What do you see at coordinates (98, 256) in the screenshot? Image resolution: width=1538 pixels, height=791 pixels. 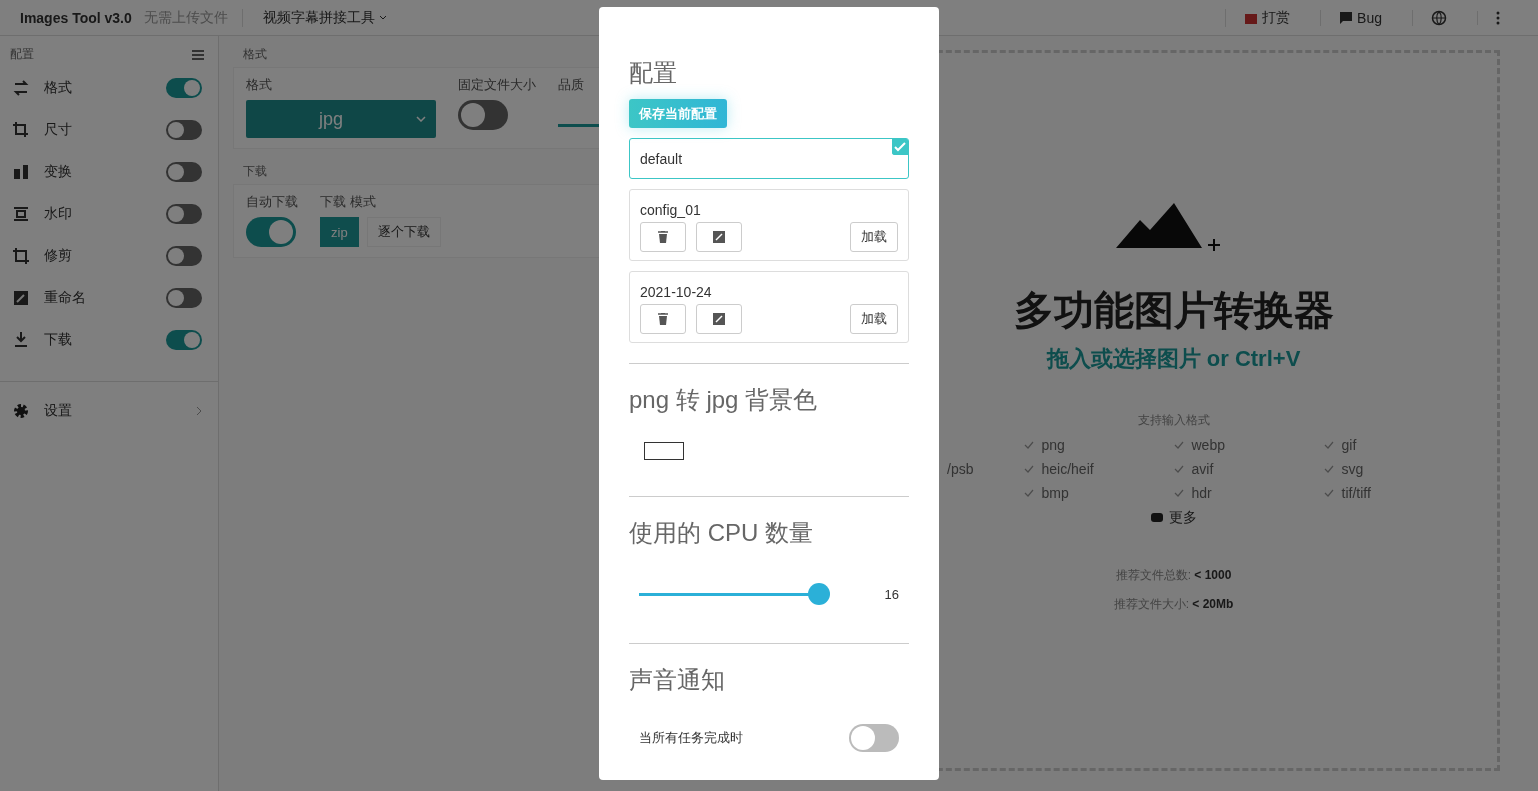 I see `sidebar-item: 修剪` at bounding box center [98, 256].